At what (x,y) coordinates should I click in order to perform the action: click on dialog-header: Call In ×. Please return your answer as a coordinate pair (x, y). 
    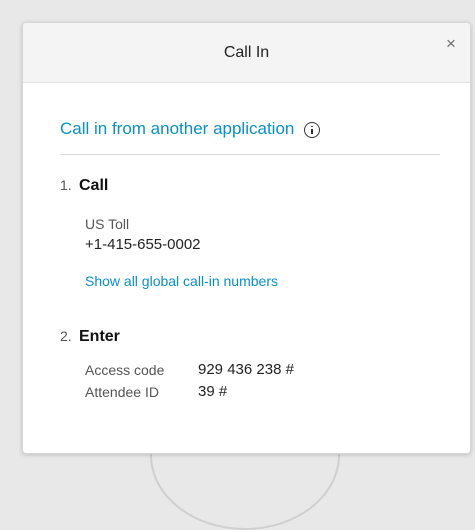
    Looking at the image, I should click on (246, 53).